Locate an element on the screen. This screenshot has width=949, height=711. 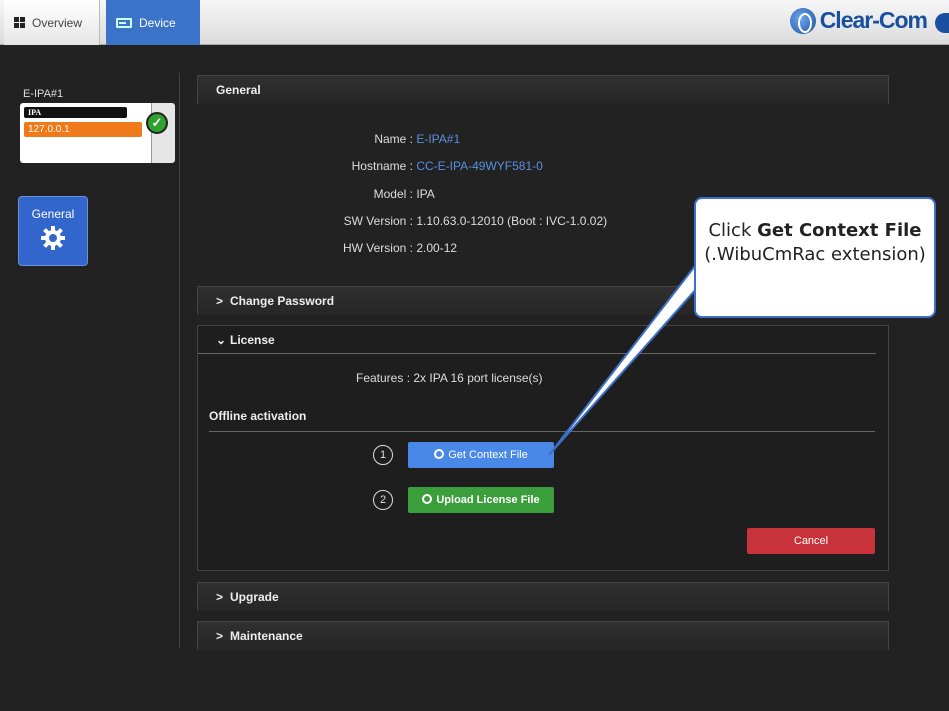
tab-device: Device is located at coordinates (153, 22).